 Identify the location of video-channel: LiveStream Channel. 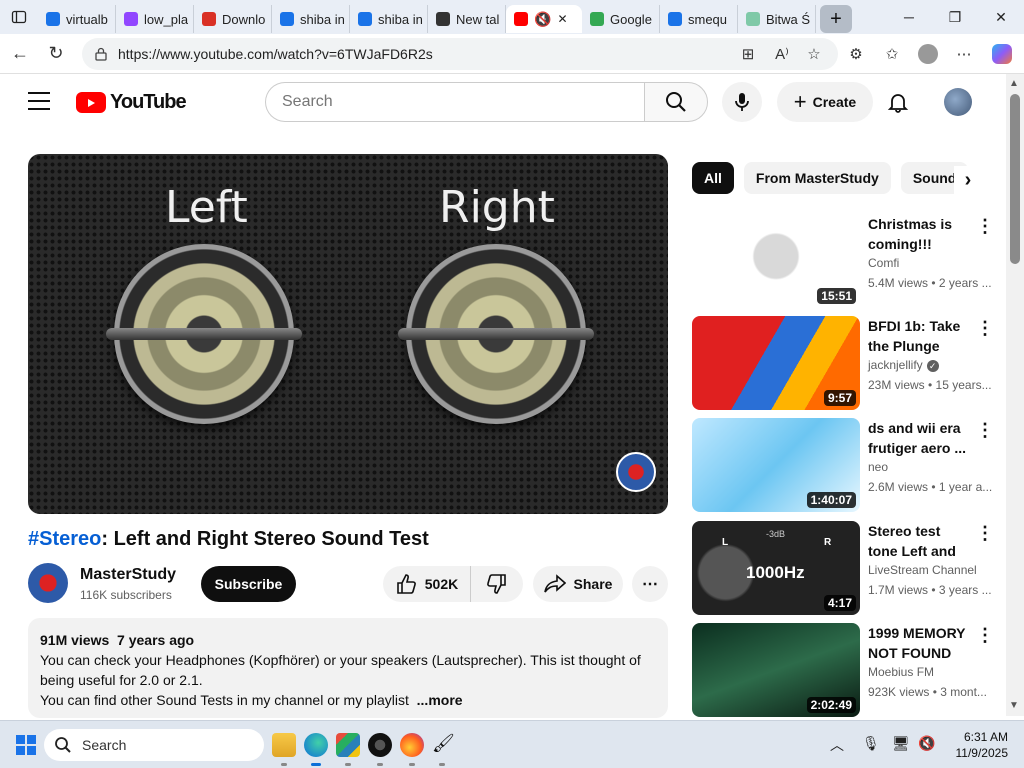
(922, 570).